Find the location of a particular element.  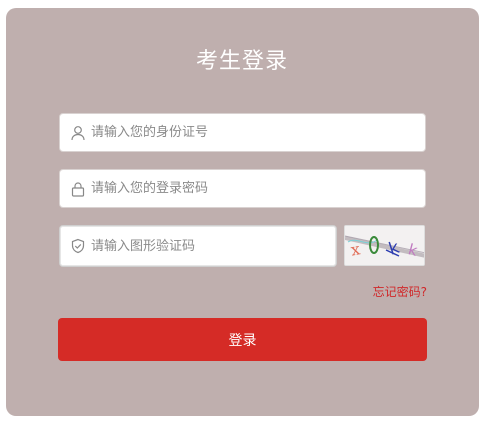

shield-icon is located at coordinates (78, 246).